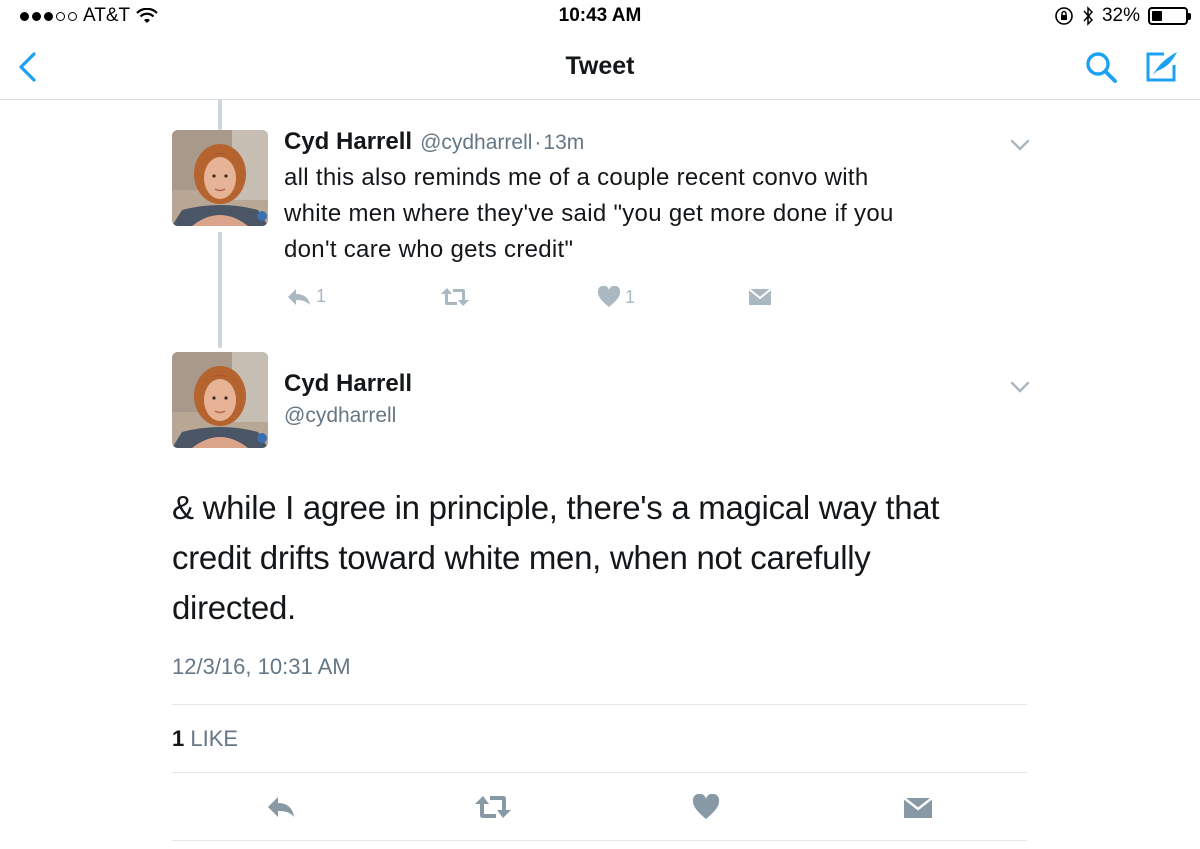 This screenshot has width=1200, height=849. Describe the element at coordinates (1088, 16) in the screenshot. I see `bluetooth-icon` at that location.